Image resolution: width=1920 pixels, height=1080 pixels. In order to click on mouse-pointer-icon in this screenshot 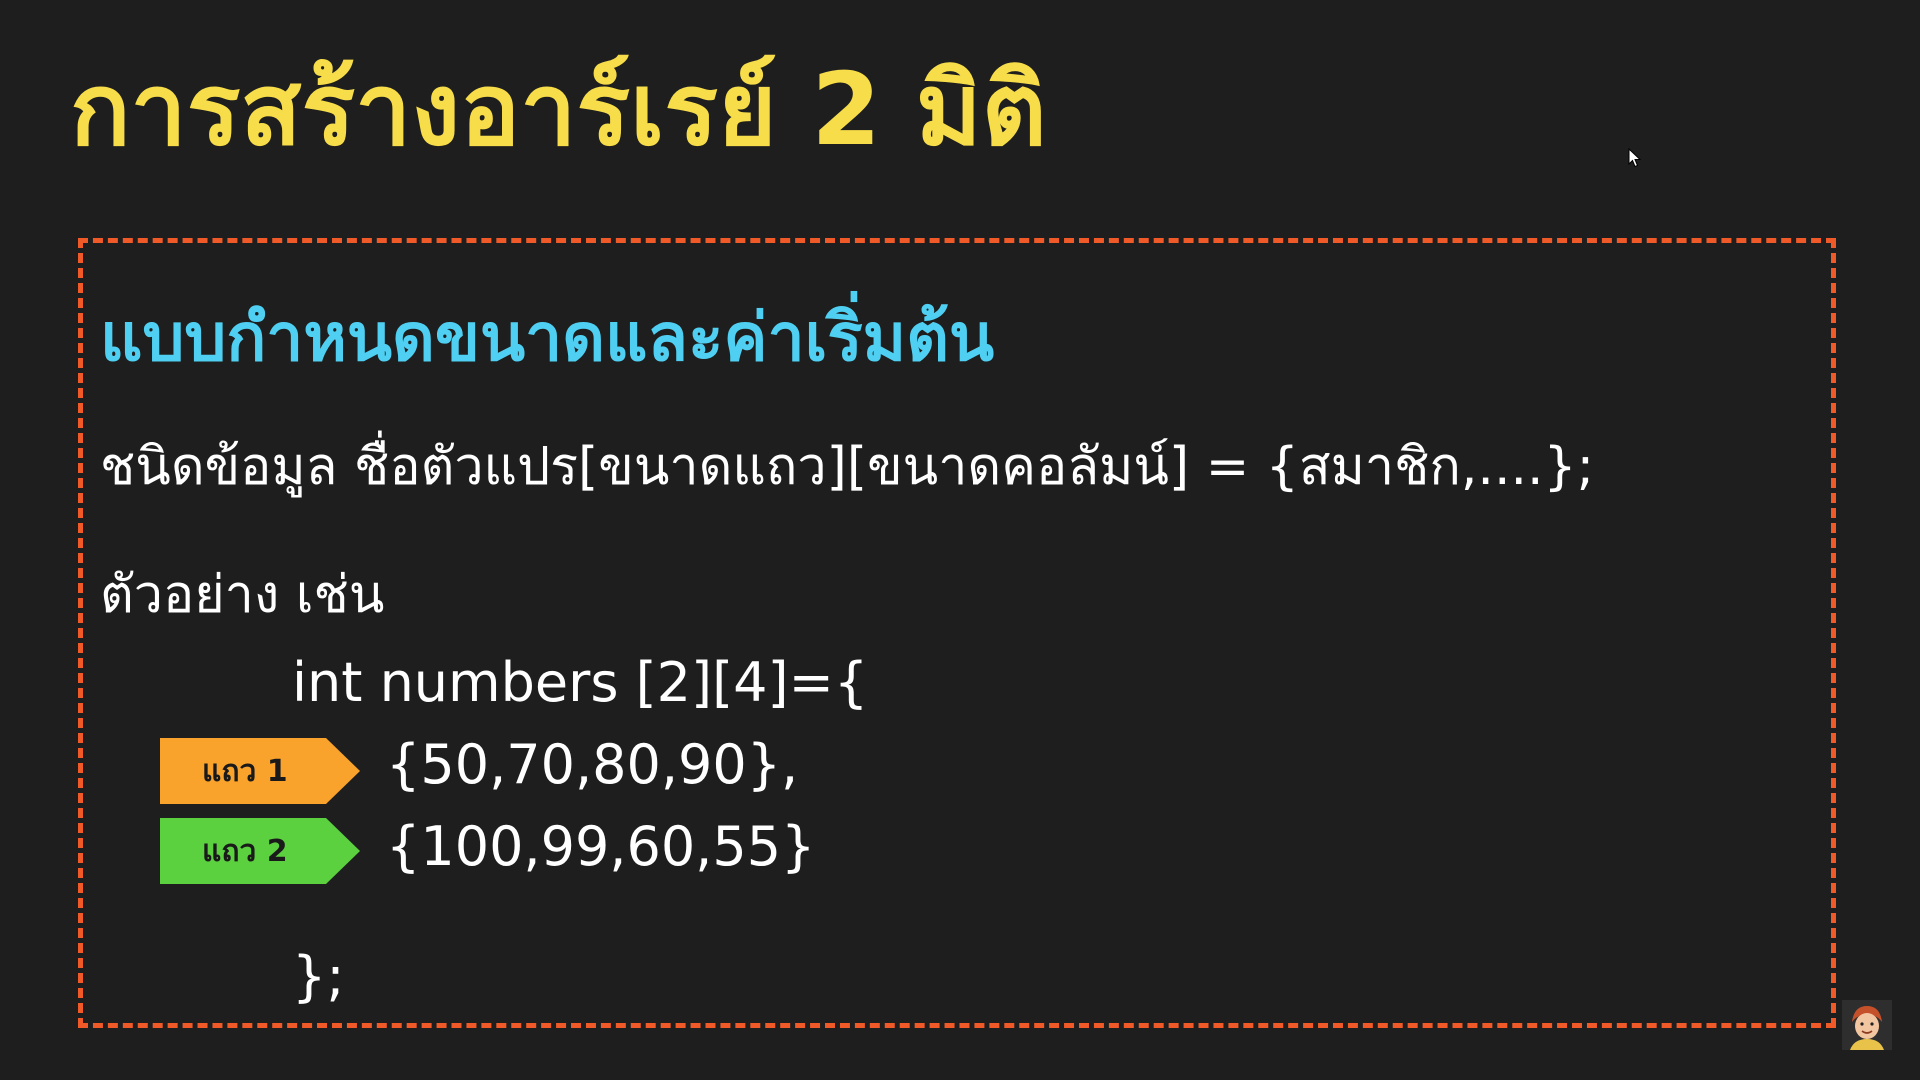, I will do `click(1635, 158)`.